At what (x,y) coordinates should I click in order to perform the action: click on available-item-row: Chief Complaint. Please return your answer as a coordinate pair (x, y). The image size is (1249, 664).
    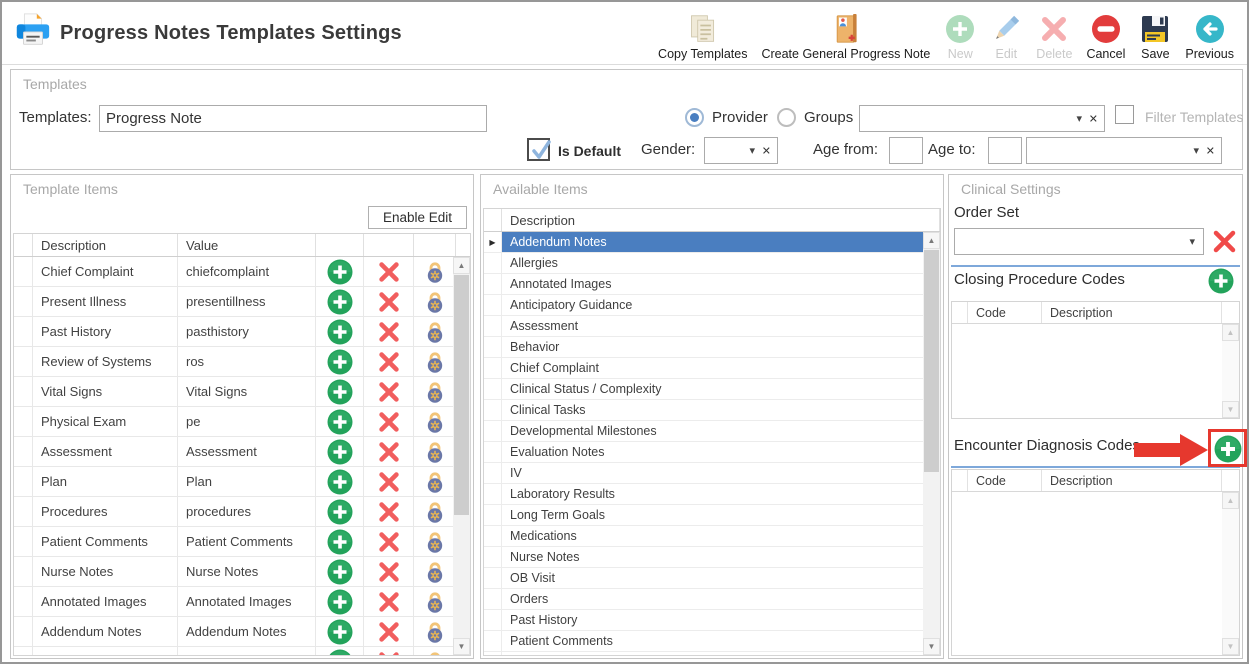
    Looking at the image, I should click on (703, 368).